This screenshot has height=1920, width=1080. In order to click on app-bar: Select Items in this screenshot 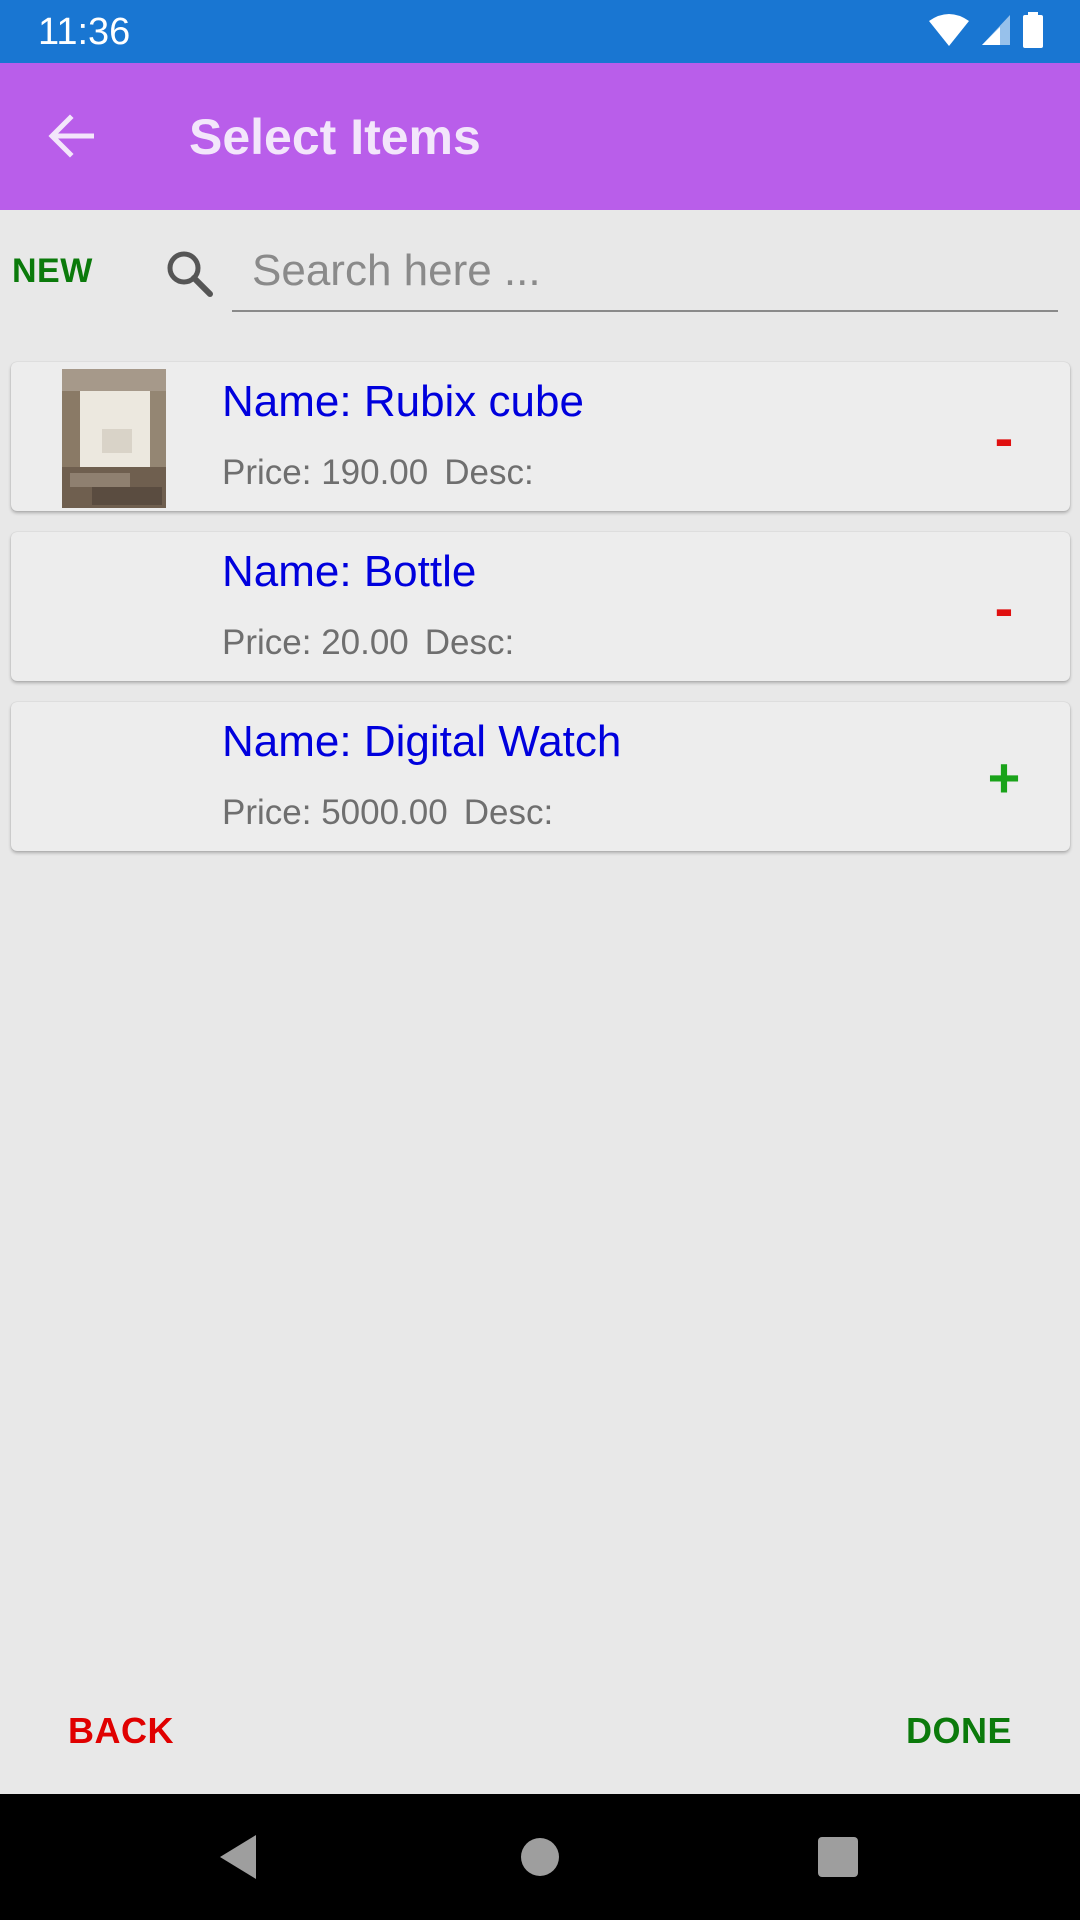, I will do `click(540, 136)`.